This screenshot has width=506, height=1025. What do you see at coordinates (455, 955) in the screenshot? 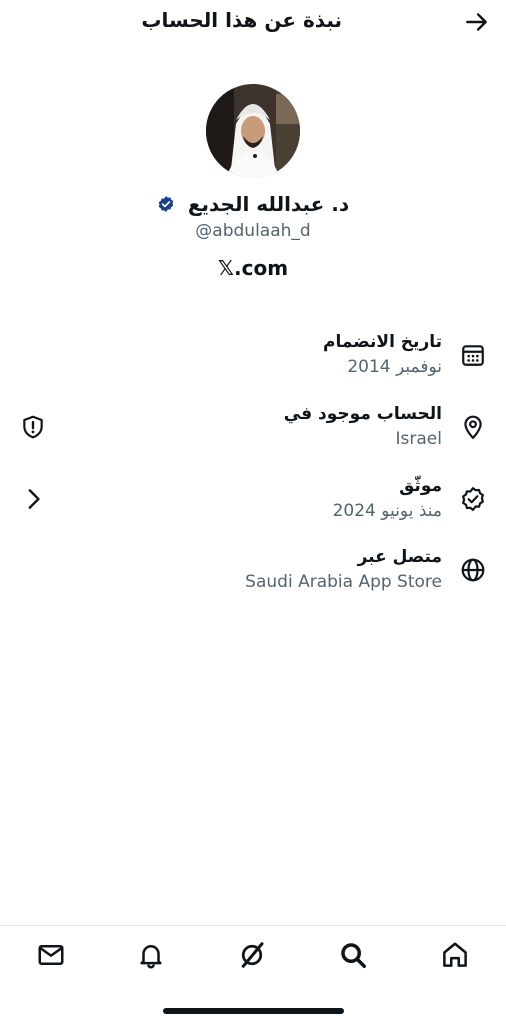
I see `home-icon` at bounding box center [455, 955].